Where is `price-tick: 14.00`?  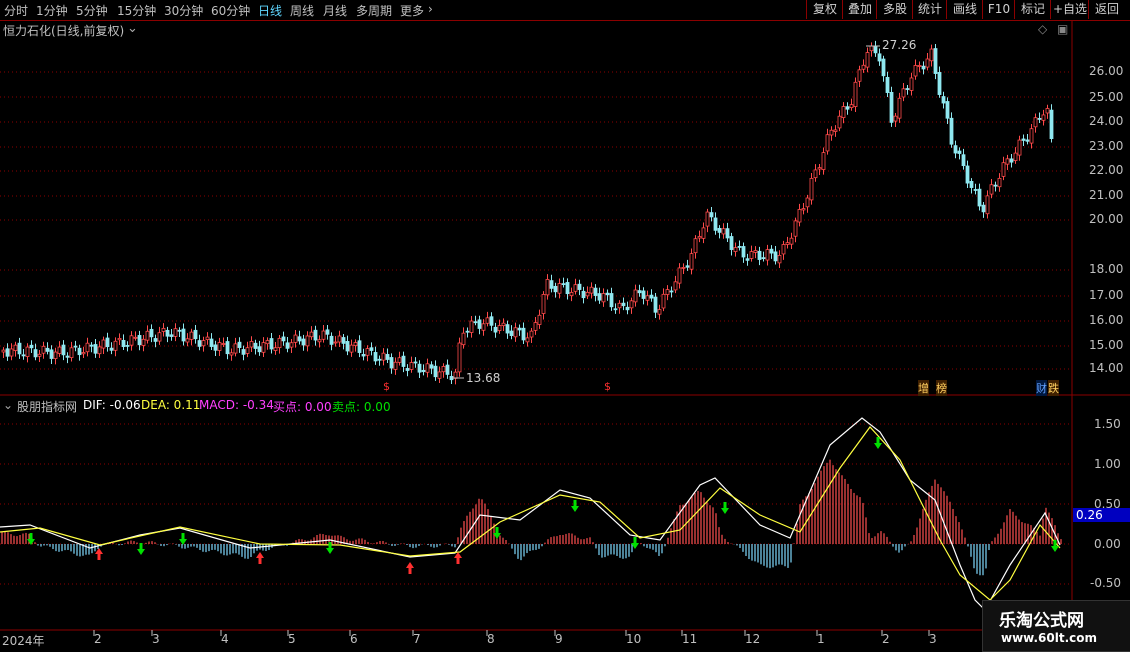
price-tick: 14.00 is located at coordinates (1106, 368).